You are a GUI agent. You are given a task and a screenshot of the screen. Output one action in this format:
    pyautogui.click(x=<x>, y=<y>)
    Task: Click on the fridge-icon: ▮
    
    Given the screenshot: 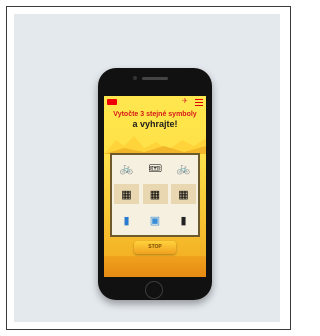 What is the action you would take?
    pyautogui.click(x=183, y=220)
    